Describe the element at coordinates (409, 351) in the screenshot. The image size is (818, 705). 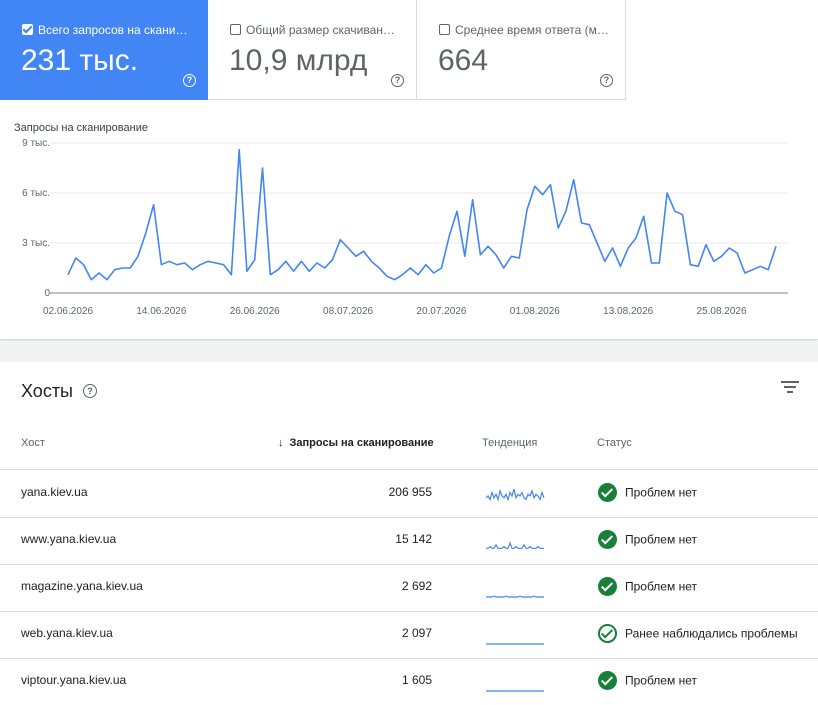
I see `section-divider` at that location.